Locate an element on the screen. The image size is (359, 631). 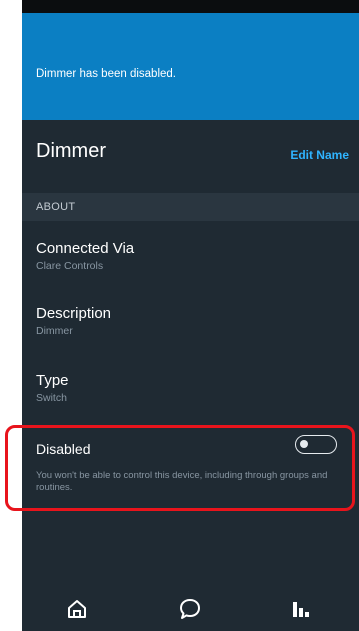
device-header: Dimmer Edit Name is located at coordinates (192, 154).